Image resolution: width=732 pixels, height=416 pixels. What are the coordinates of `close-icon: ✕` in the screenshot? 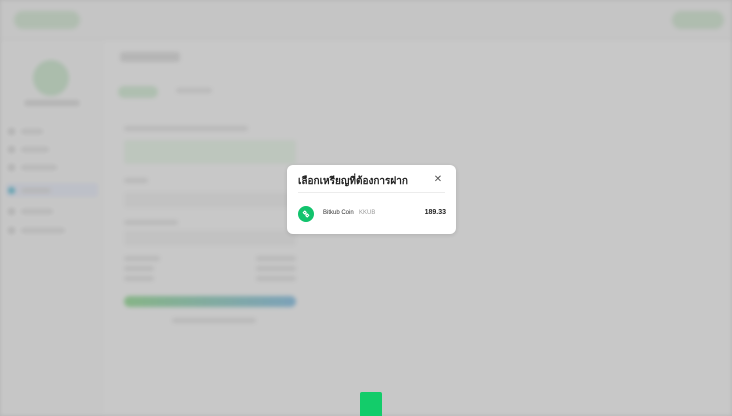 It's located at (438, 180).